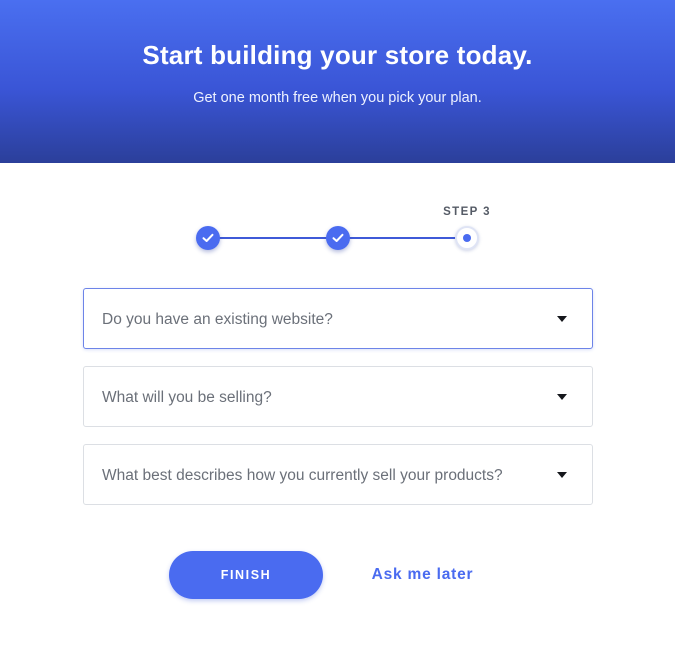 This screenshot has height=669, width=675. Describe the element at coordinates (246, 575) in the screenshot. I see `finish-button: FINISH` at that location.